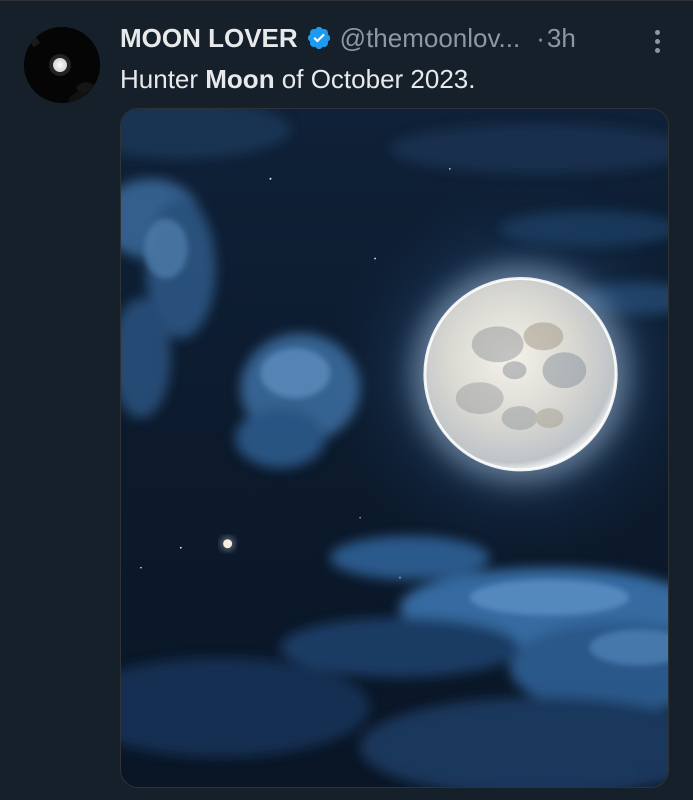 The width and height of the screenshot is (693, 800). I want to click on avatar-image, so click(62, 65).